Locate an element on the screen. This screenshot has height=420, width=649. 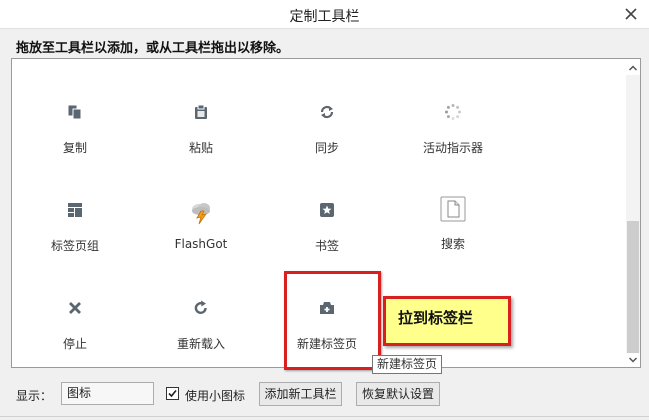
small-icons-label: 使用小图标 is located at coordinates (215, 395).